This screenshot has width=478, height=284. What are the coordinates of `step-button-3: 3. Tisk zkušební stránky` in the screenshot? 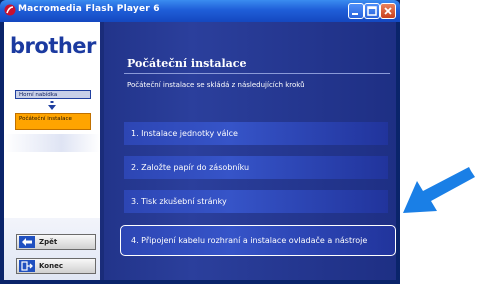 It's located at (256, 201).